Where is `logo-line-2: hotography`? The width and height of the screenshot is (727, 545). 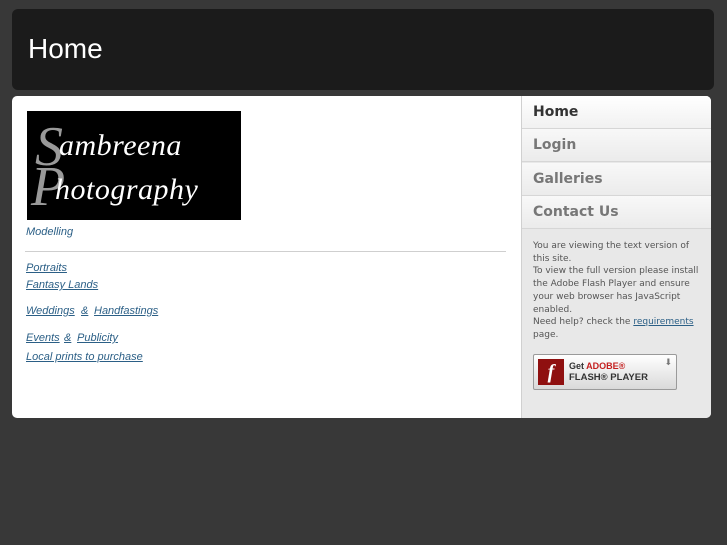
logo-line-2: hotography is located at coordinates (127, 189).